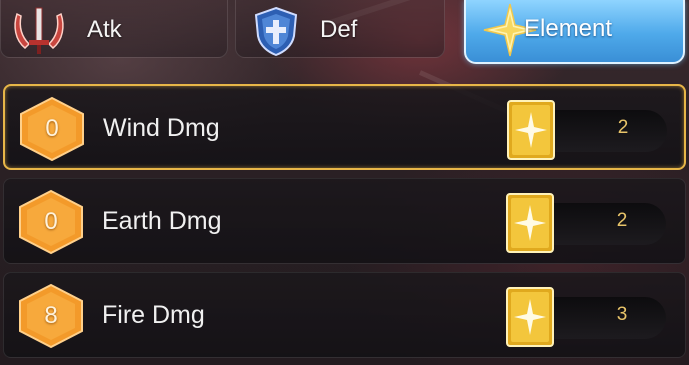 Image resolution: width=689 pixels, height=365 pixels. Describe the element at coordinates (622, 314) in the screenshot. I see `count-value: 3` at that location.